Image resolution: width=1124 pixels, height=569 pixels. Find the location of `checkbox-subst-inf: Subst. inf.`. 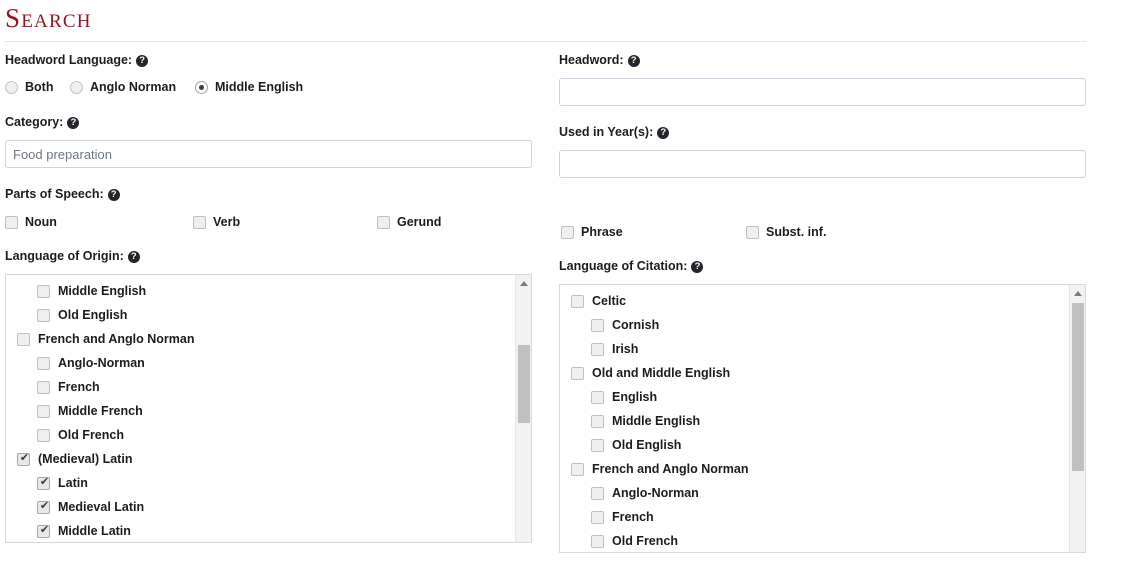

checkbox-subst-inf: Subst. inf. is located at coordinates (786, 232).